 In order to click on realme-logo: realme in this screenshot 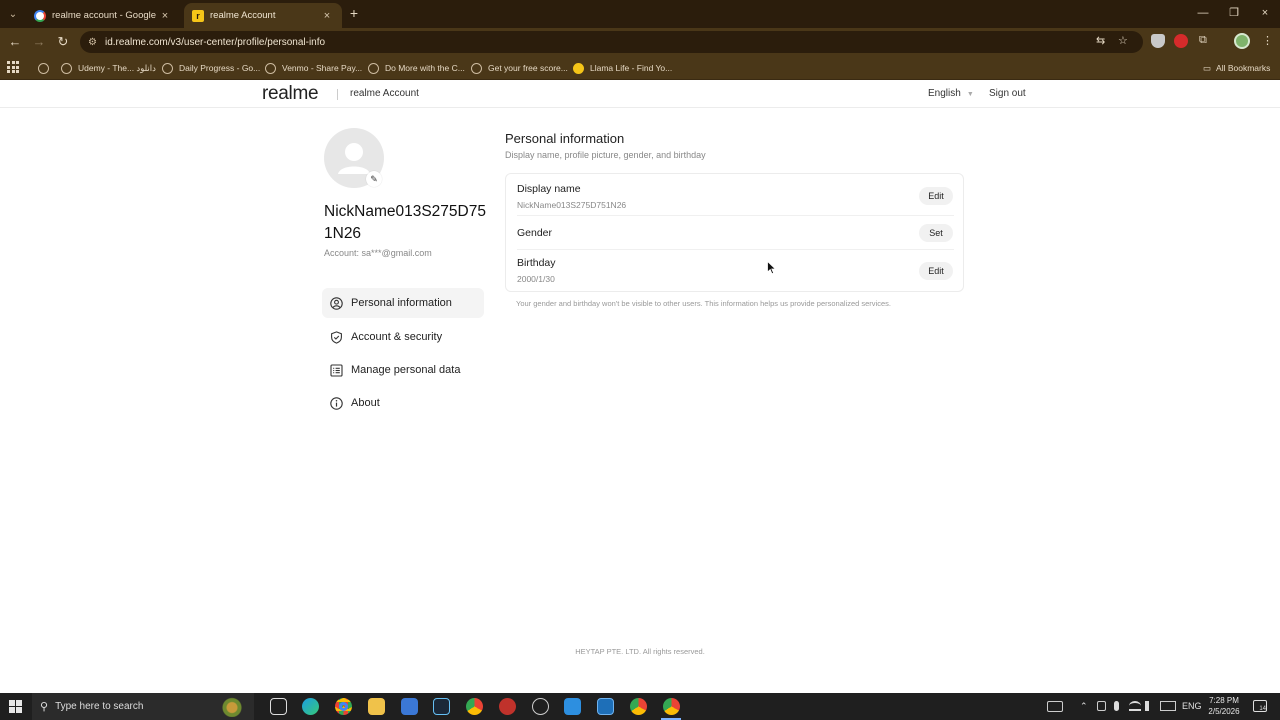, I will do `click(290, 94)`.